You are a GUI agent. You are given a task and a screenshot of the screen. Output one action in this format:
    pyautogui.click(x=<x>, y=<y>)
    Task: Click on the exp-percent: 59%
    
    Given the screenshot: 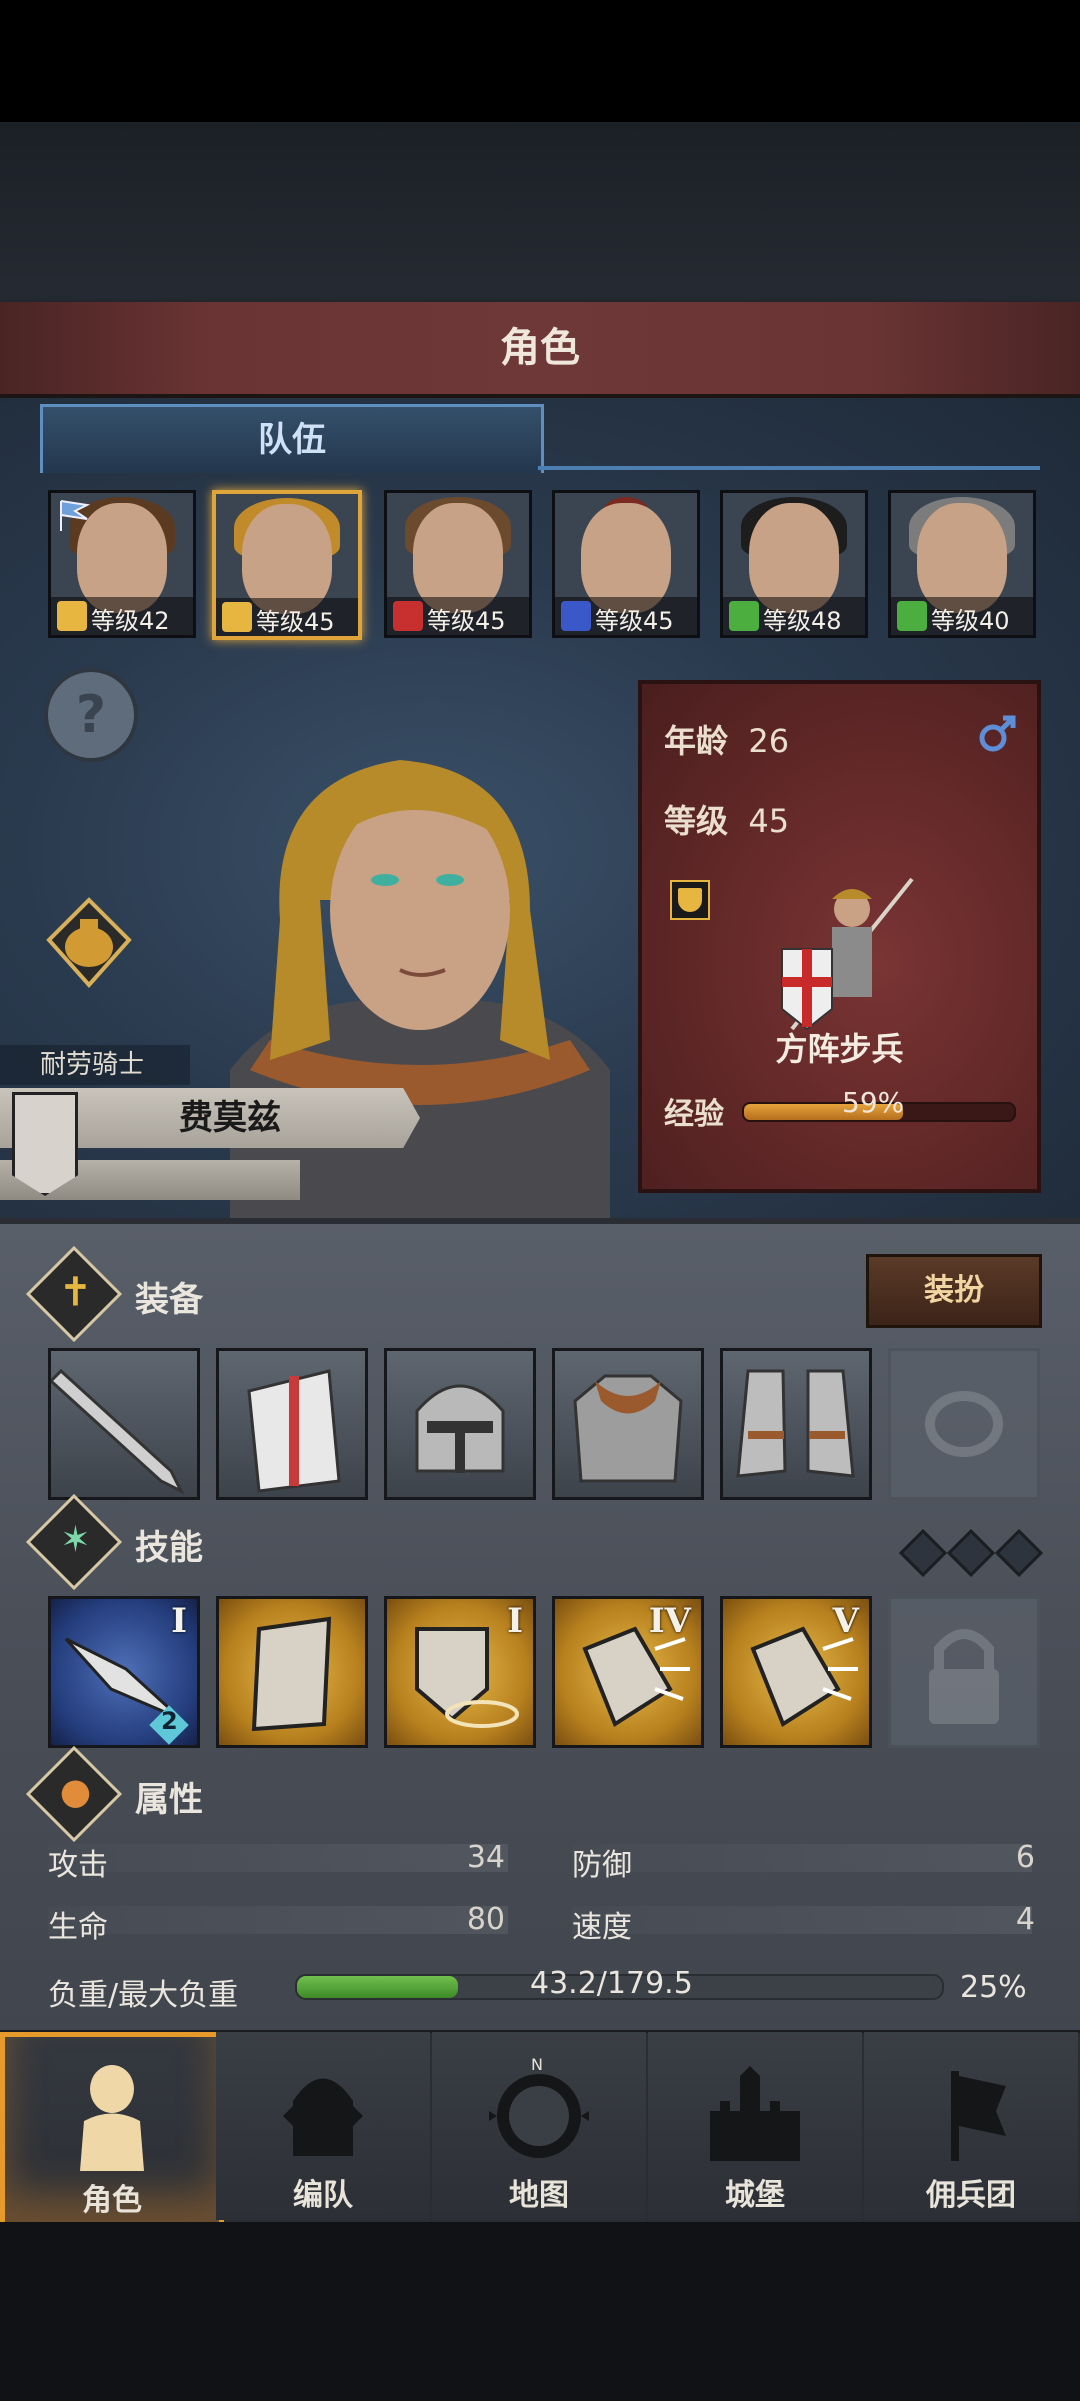 What is the action you would take?
    pyautogui.click(x=873, y=1102)
    